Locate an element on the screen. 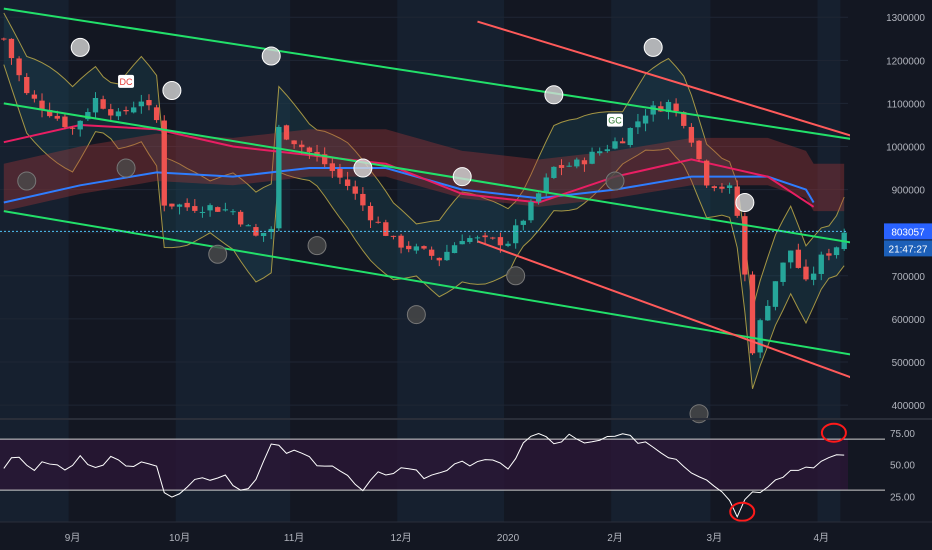 The height and width of the screenshot is (550, 932). rsi-tick-label: 75.00 is located at coordinates (902, 434).